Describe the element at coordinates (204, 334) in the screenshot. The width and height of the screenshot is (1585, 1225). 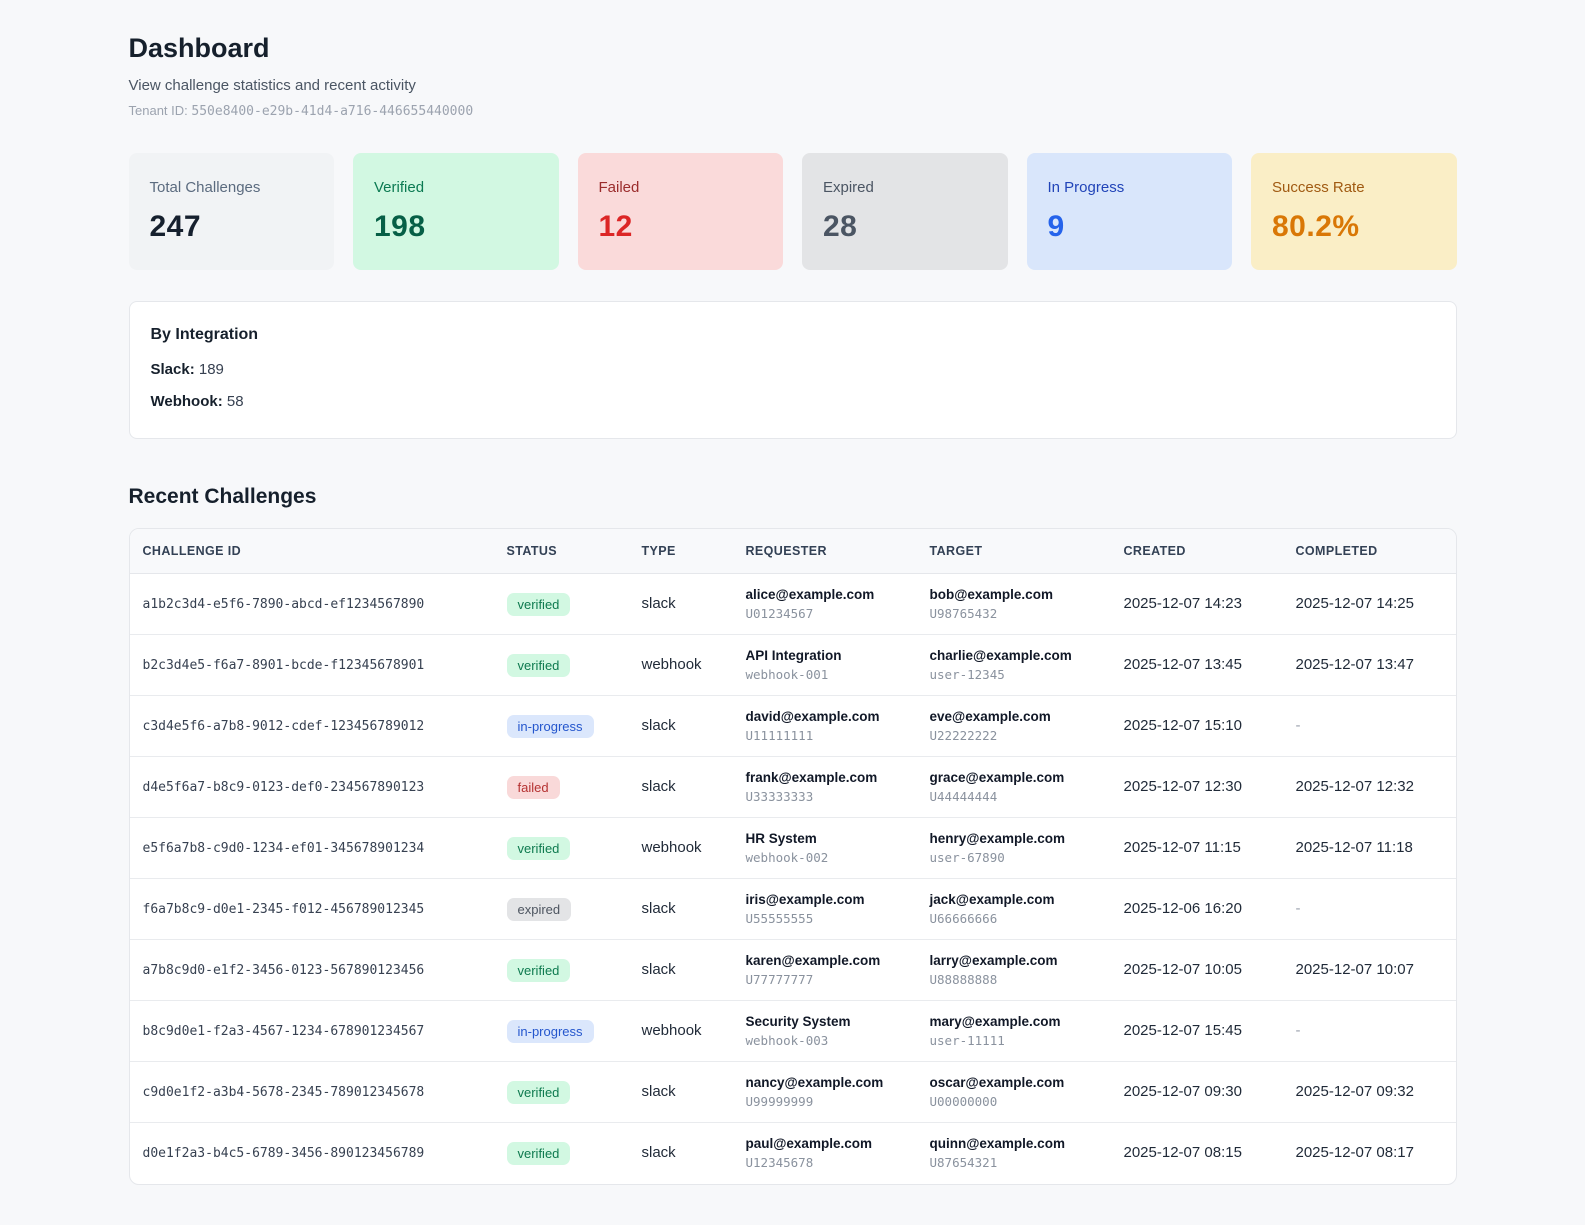
I see `by-integration-title: By Integration` at that location.